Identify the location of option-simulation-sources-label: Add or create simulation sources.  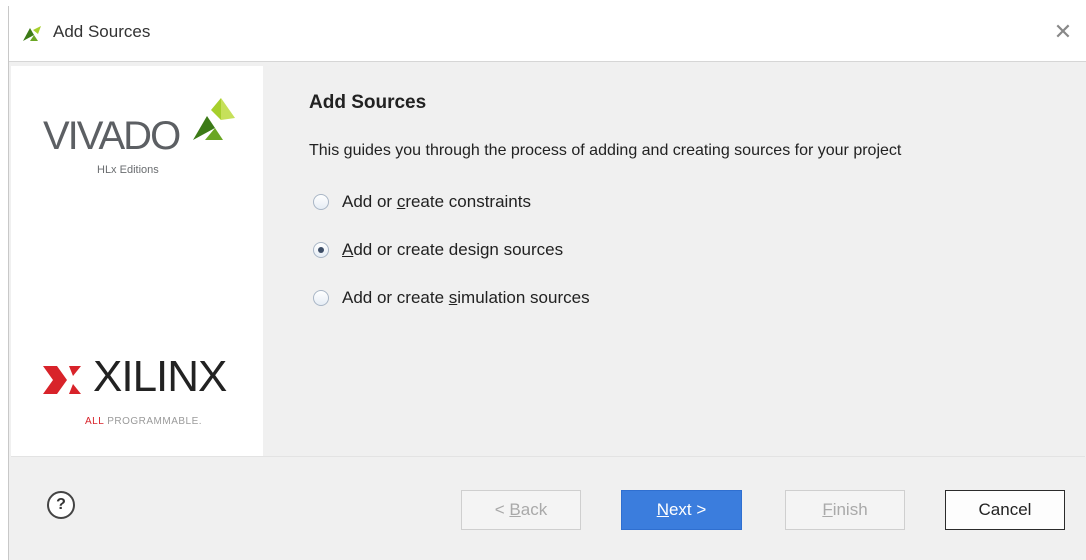
(466, 298).